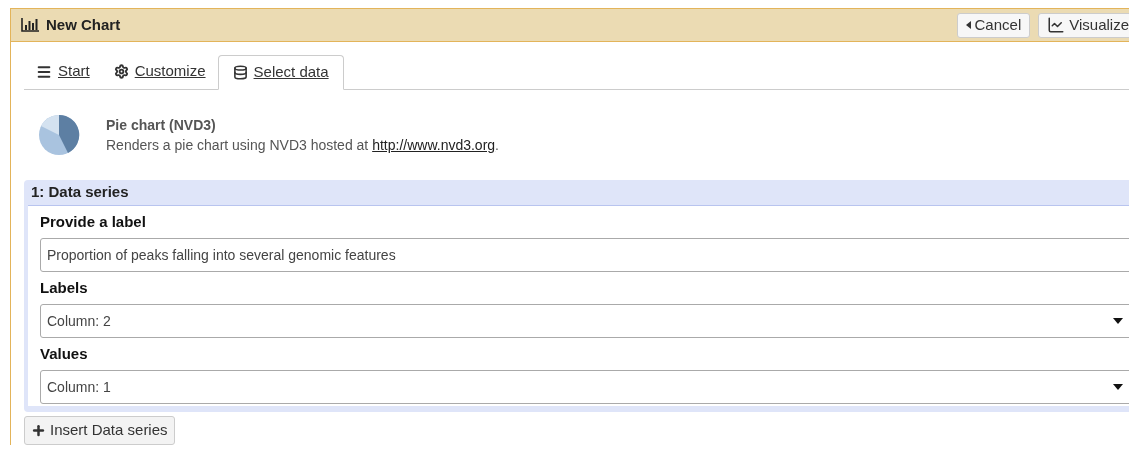 The height and width of the screenshot is (464, 1129). Describe the element at coordinates (302, 145) in the screenshot. I see `plugin-description: Renders a pie chart using NVD3 hosted at http://www.nvd3.org.` at that location.